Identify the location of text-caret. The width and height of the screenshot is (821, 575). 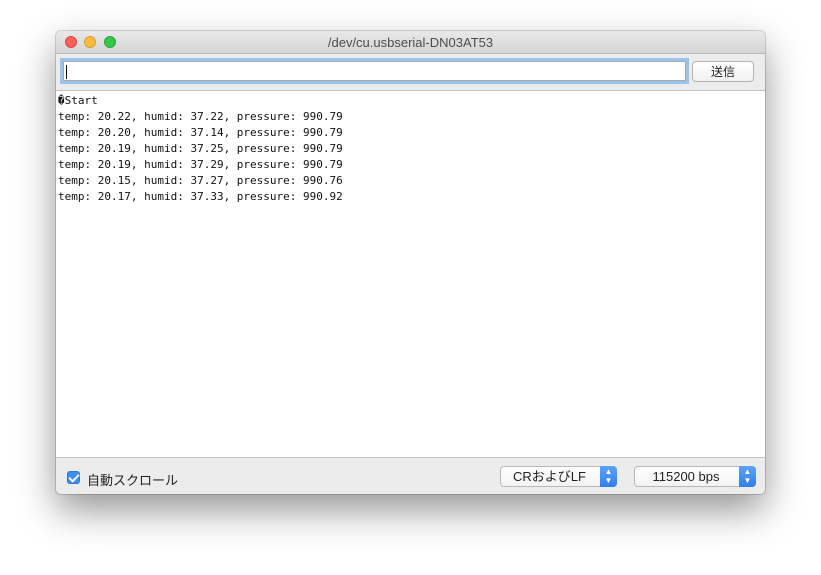
(66, 72).